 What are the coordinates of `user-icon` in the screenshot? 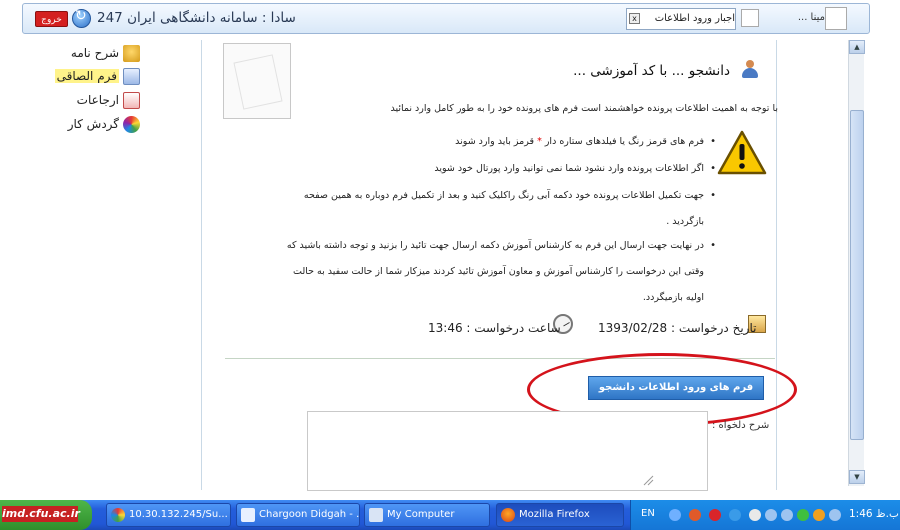 It's located at (750, 70).